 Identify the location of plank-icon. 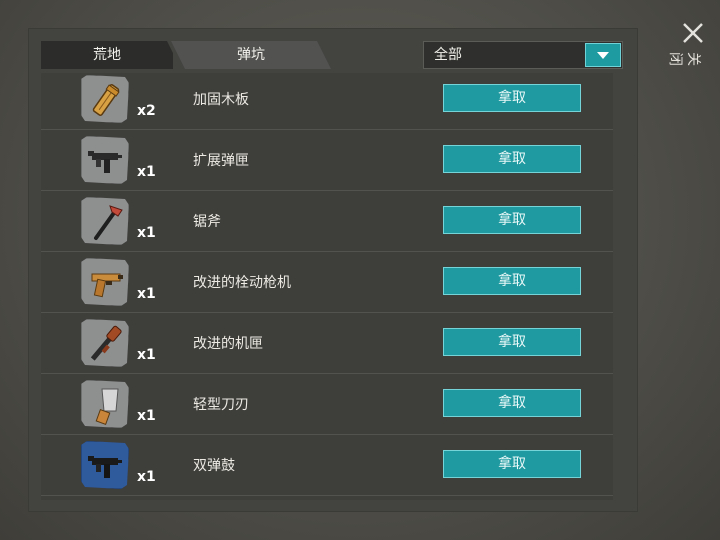
(106, 100).